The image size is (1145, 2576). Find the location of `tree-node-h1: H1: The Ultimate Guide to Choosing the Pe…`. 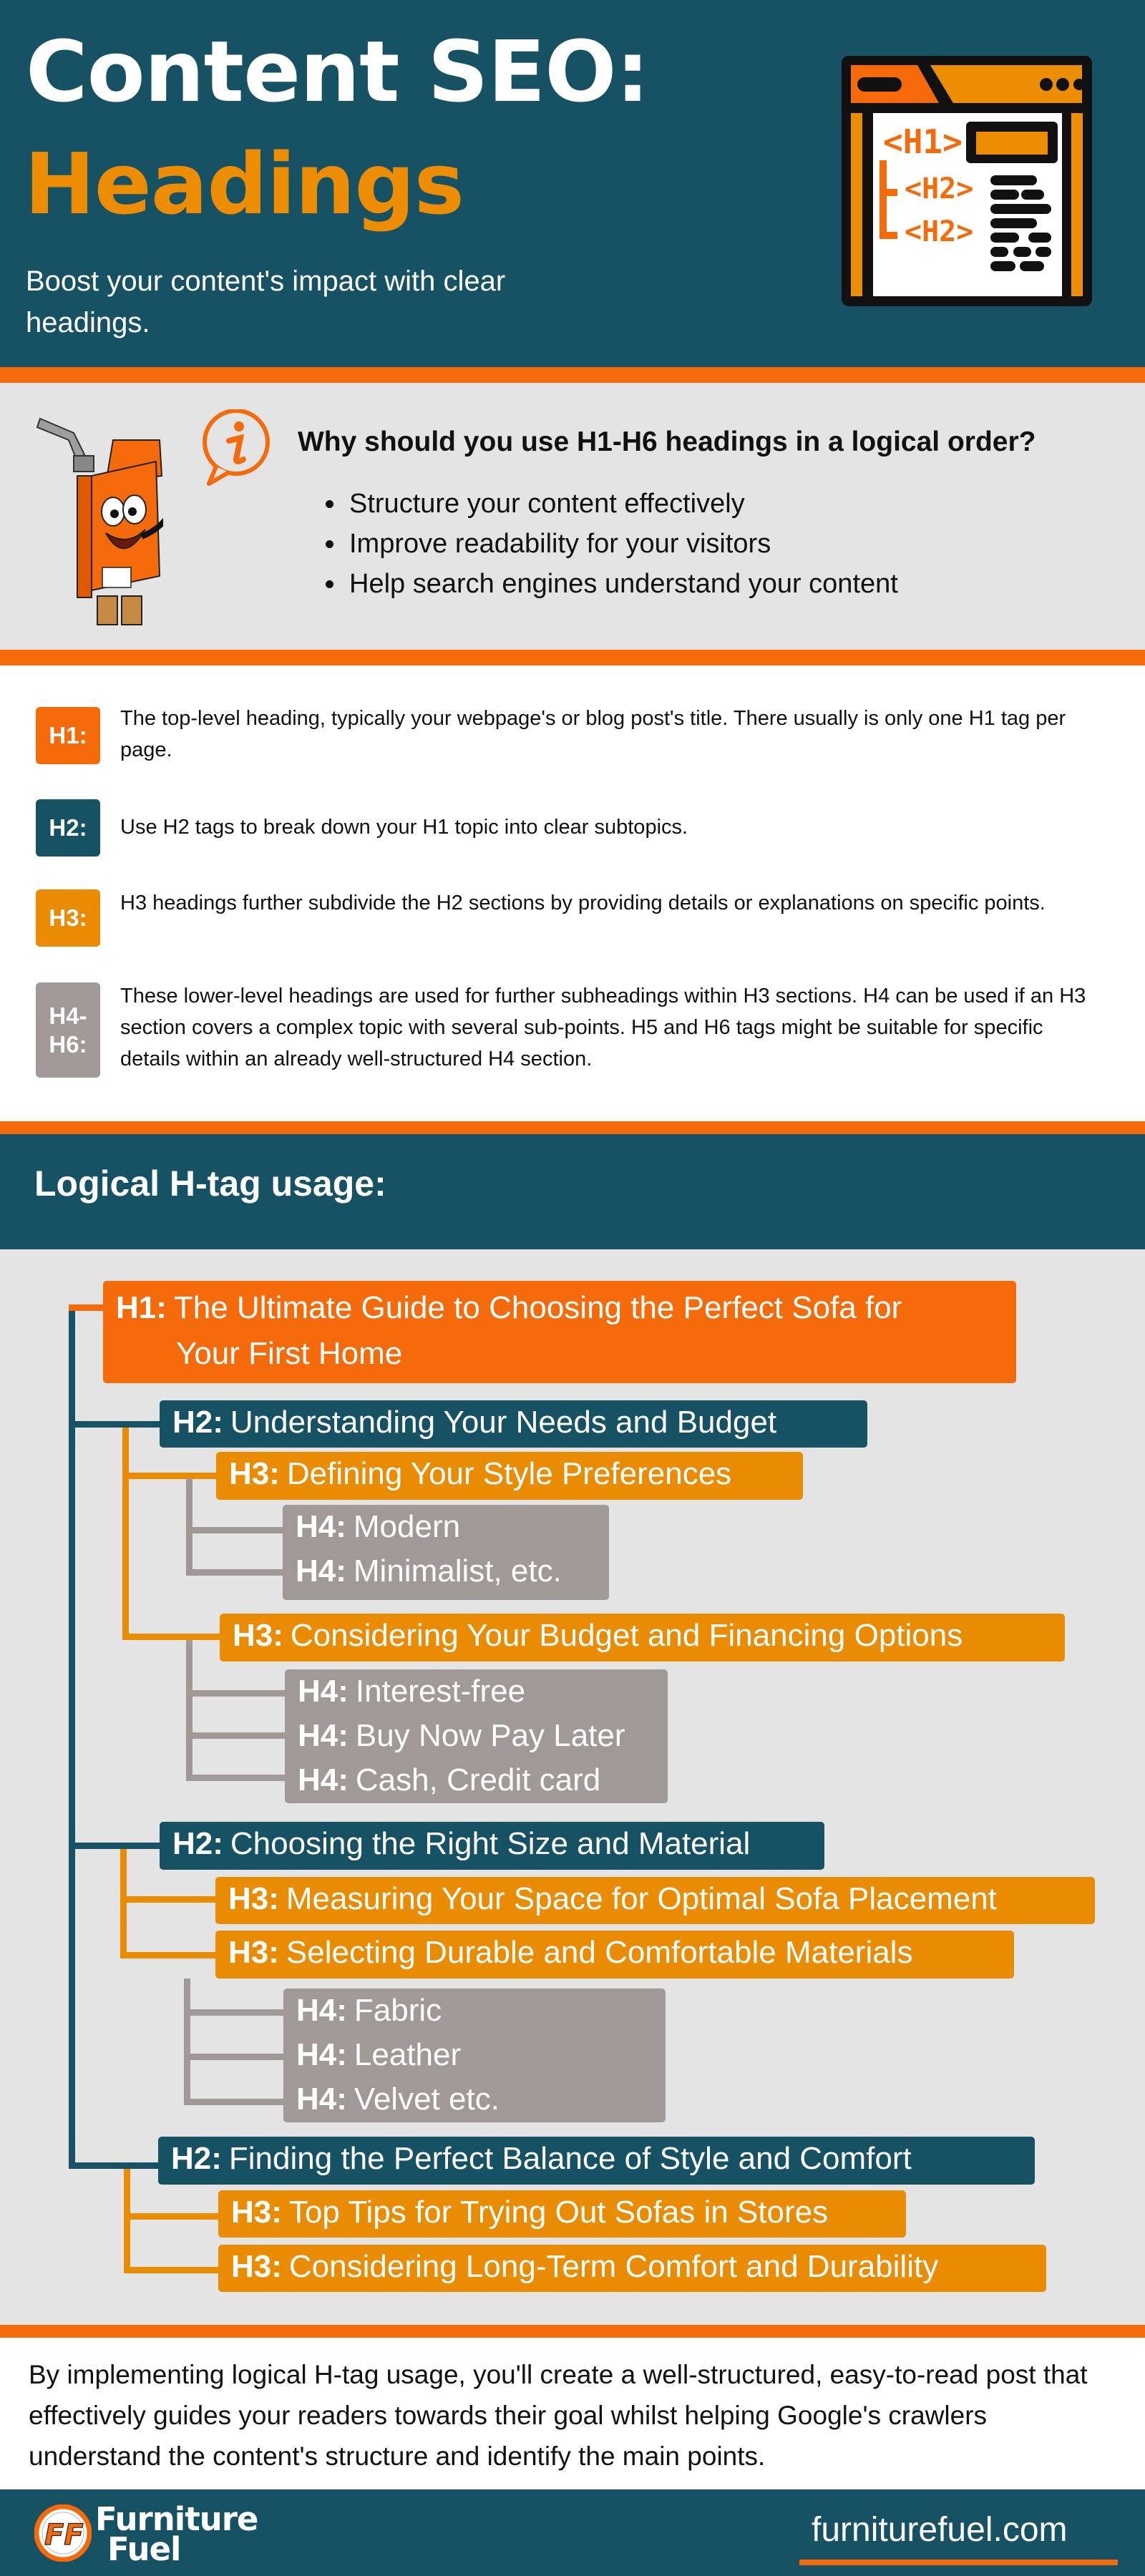

tree-node-h1: H1: The Ultimate Guide to Choosing the Pe… is located at coordinates (559, 1332).